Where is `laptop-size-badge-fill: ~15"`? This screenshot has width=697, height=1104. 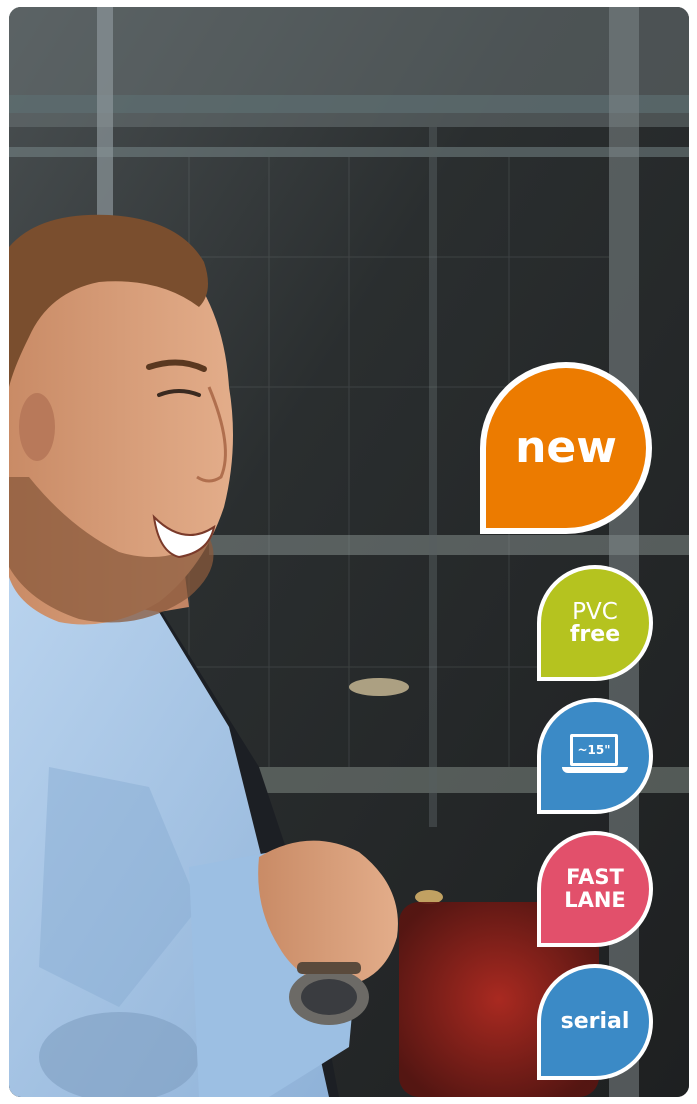
laptop-size-badge-fill: ~15" is located at coordinates (595, 756).